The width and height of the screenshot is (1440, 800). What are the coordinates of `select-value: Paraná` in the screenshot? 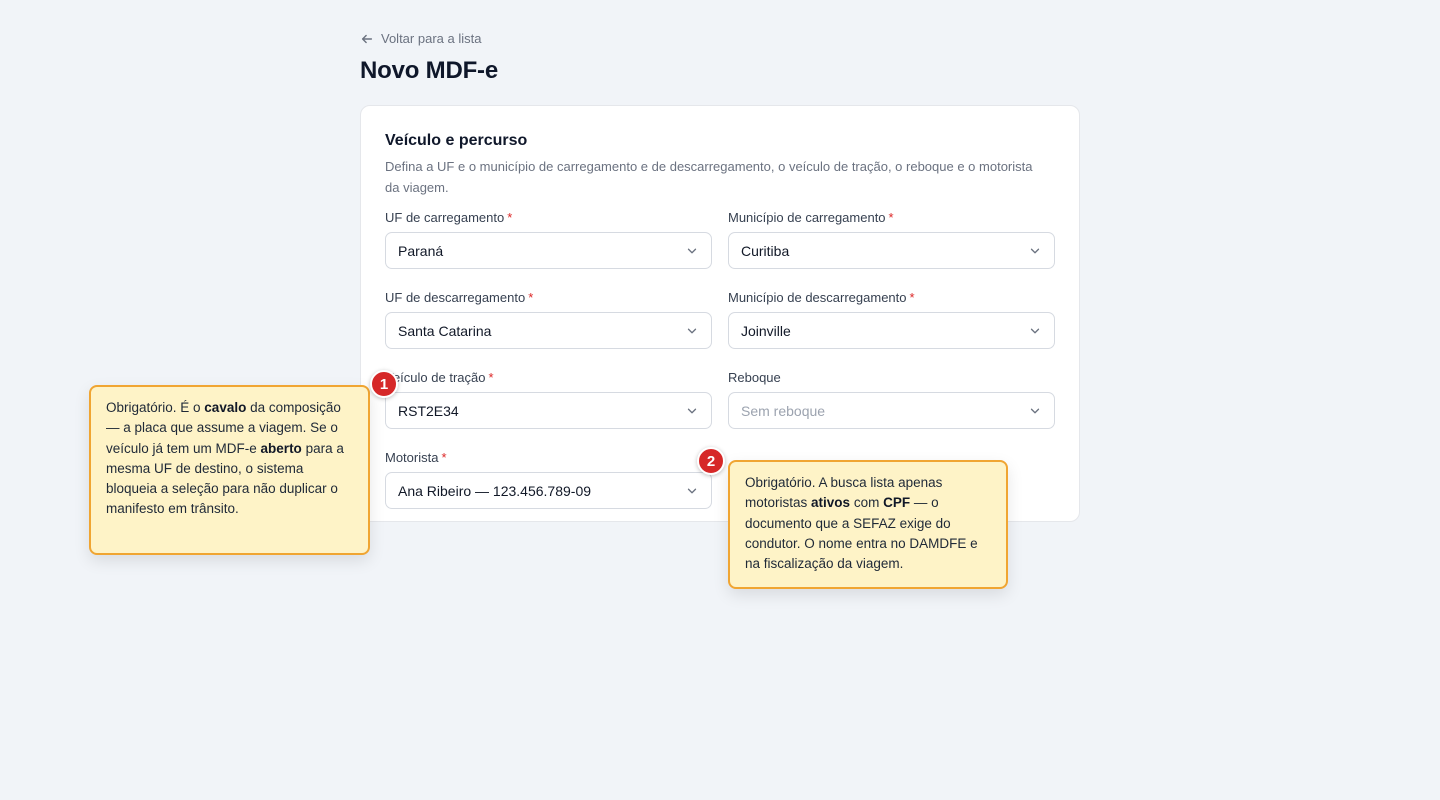 It's located at (421, 250).